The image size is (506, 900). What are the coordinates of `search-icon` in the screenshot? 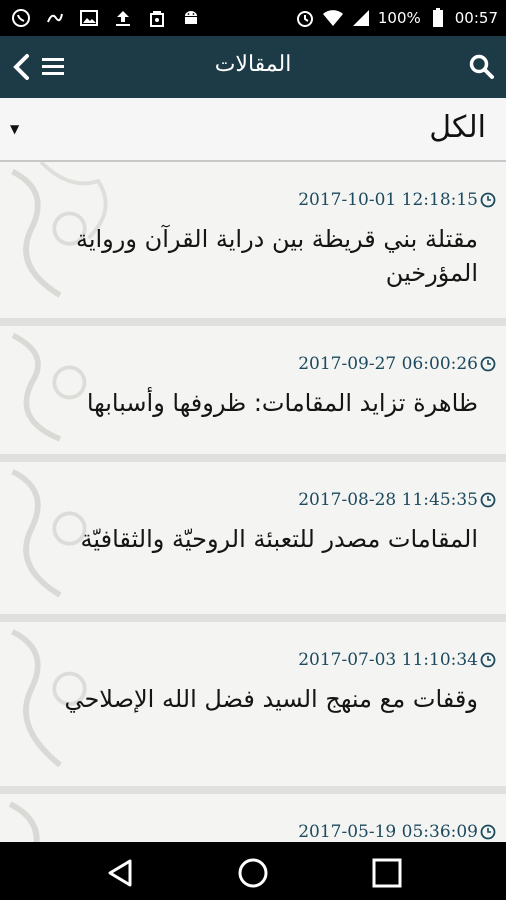 It's located at (482, 67).